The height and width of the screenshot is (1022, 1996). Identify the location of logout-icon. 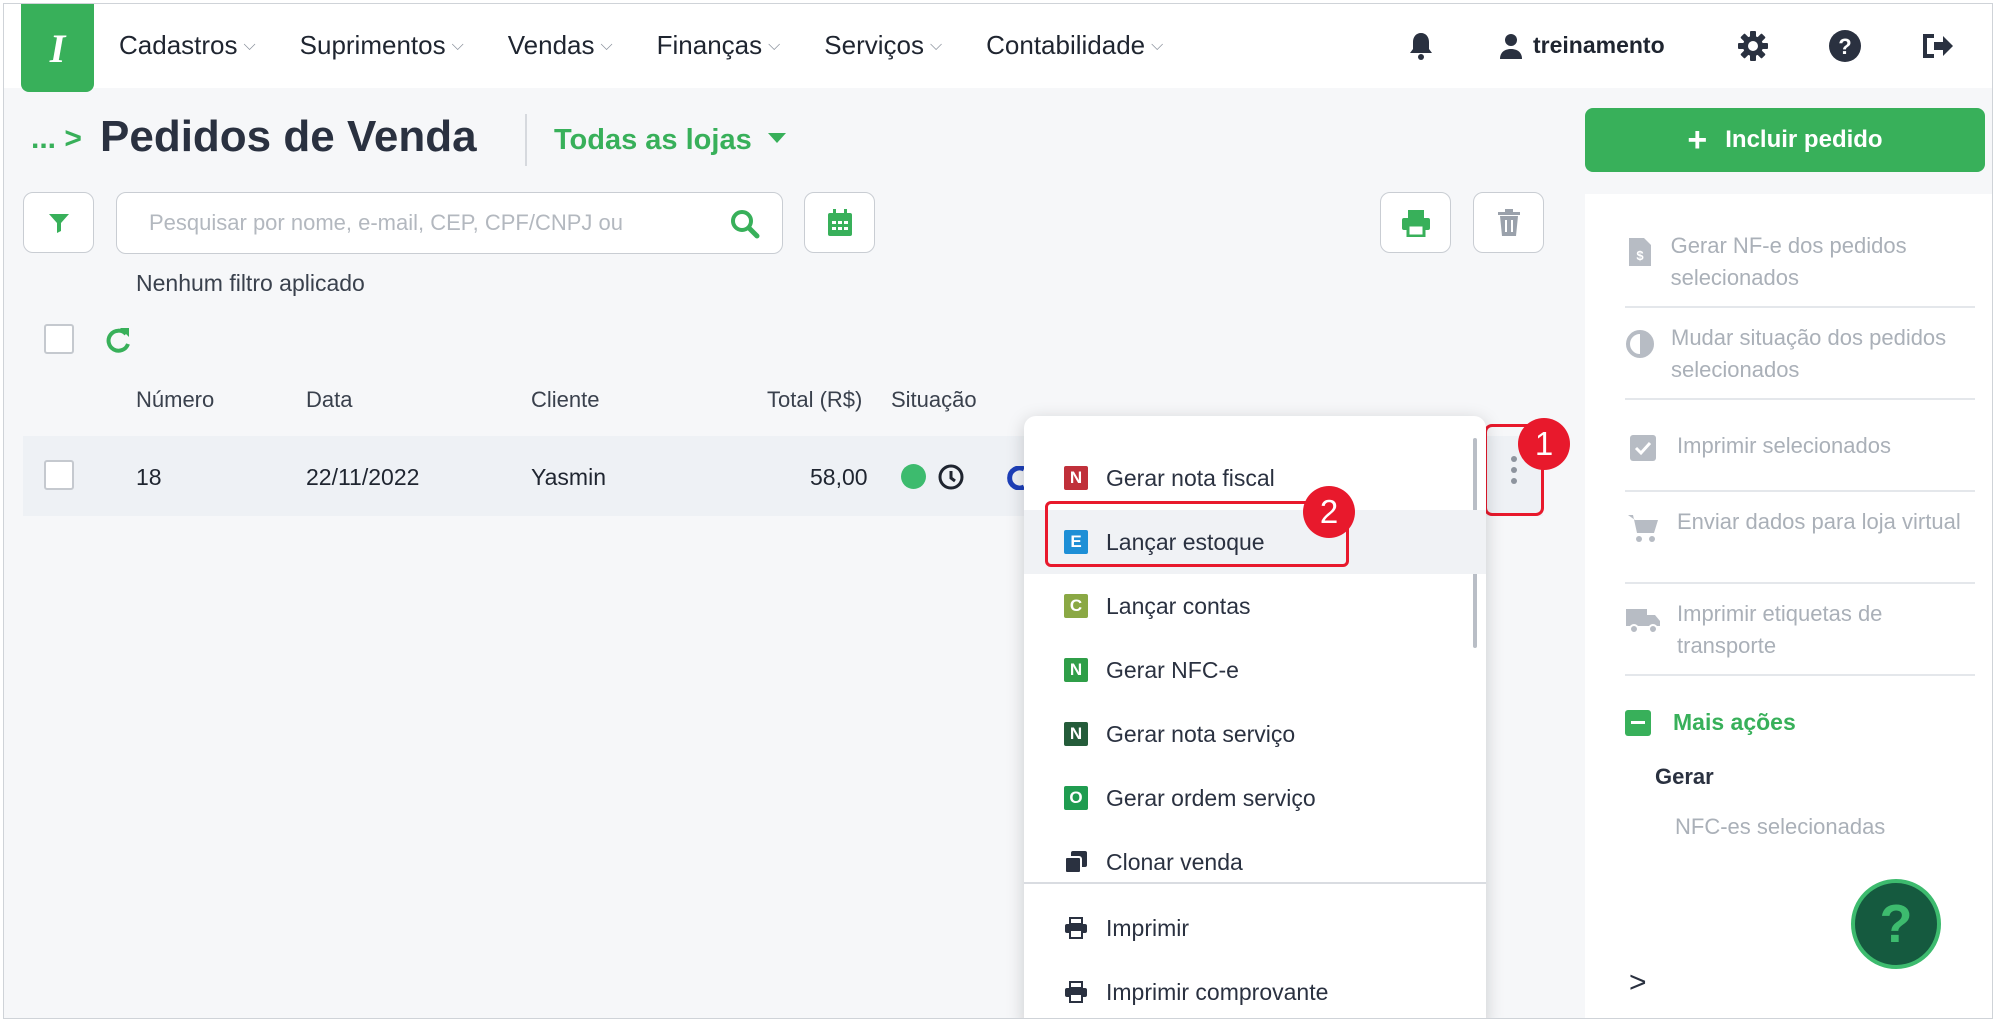
(1937, 46).